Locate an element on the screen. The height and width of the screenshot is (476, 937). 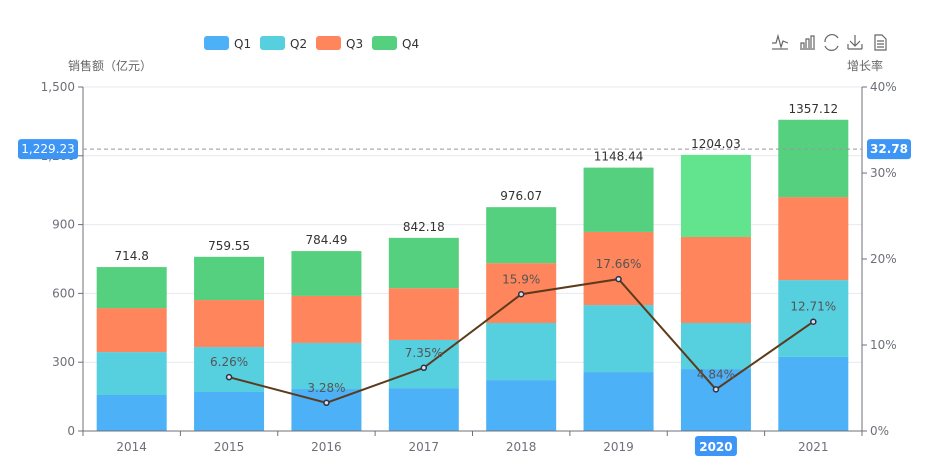
bar-q3-2020 is located at coordinates (715, 279).